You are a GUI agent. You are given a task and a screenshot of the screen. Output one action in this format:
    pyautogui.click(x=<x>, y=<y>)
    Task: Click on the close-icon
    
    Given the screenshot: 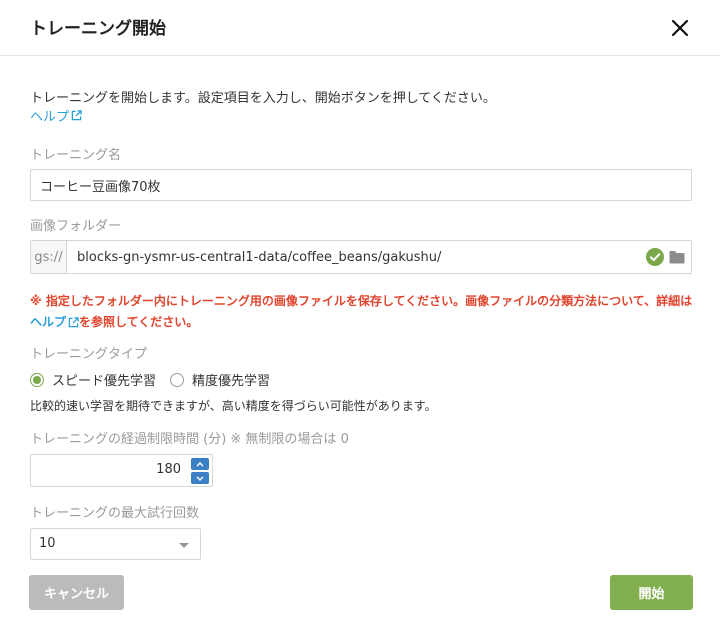 What is the action you would take?
    pyautogui.click(x=680, y=28)
    